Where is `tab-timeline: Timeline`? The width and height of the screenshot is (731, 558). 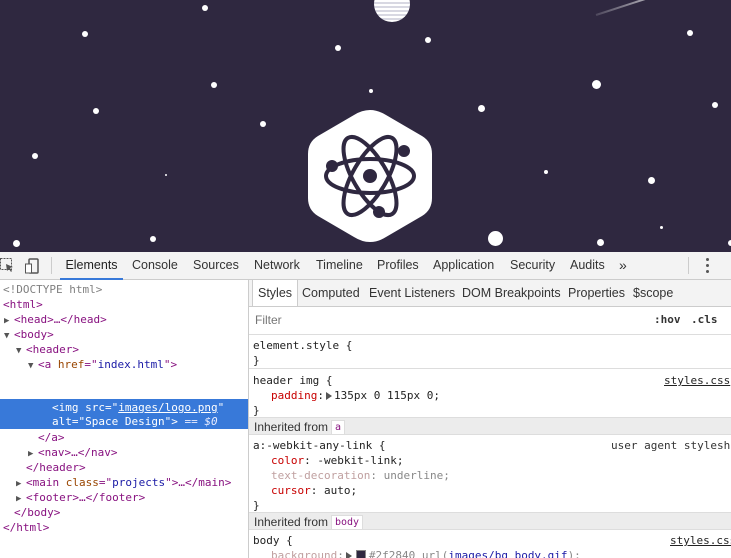 tab-timeline: Timeline is located at coordinates (339, 265).